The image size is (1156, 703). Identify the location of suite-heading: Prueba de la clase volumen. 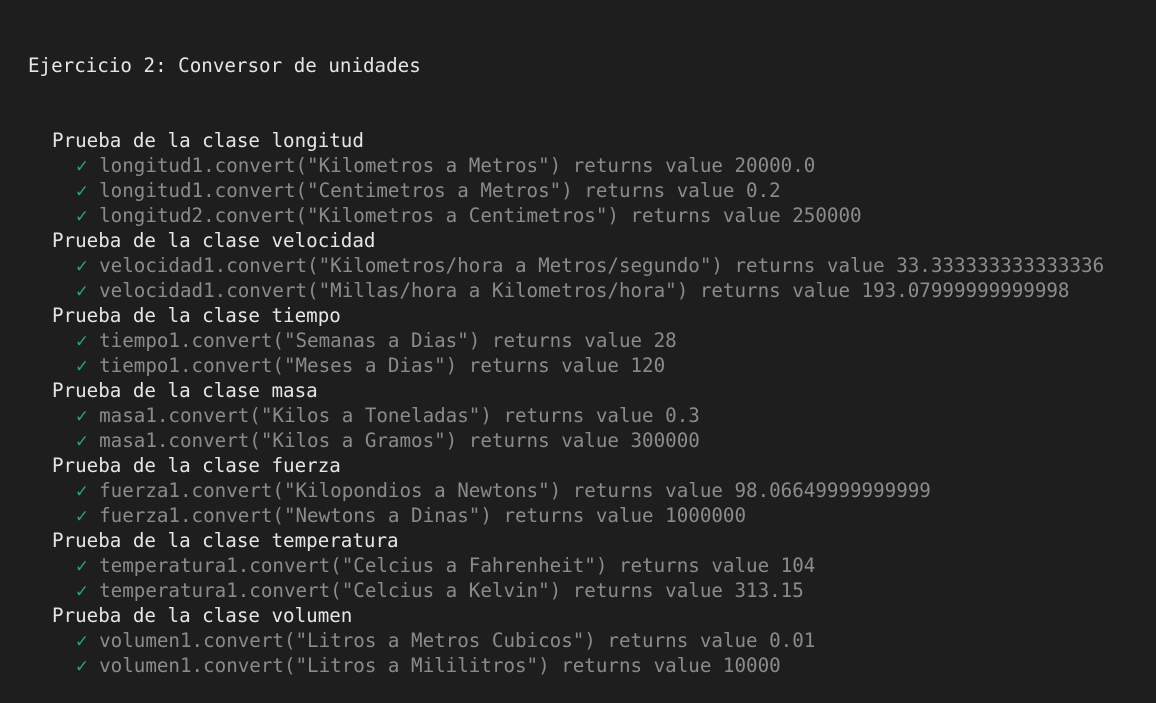
(202, 615).